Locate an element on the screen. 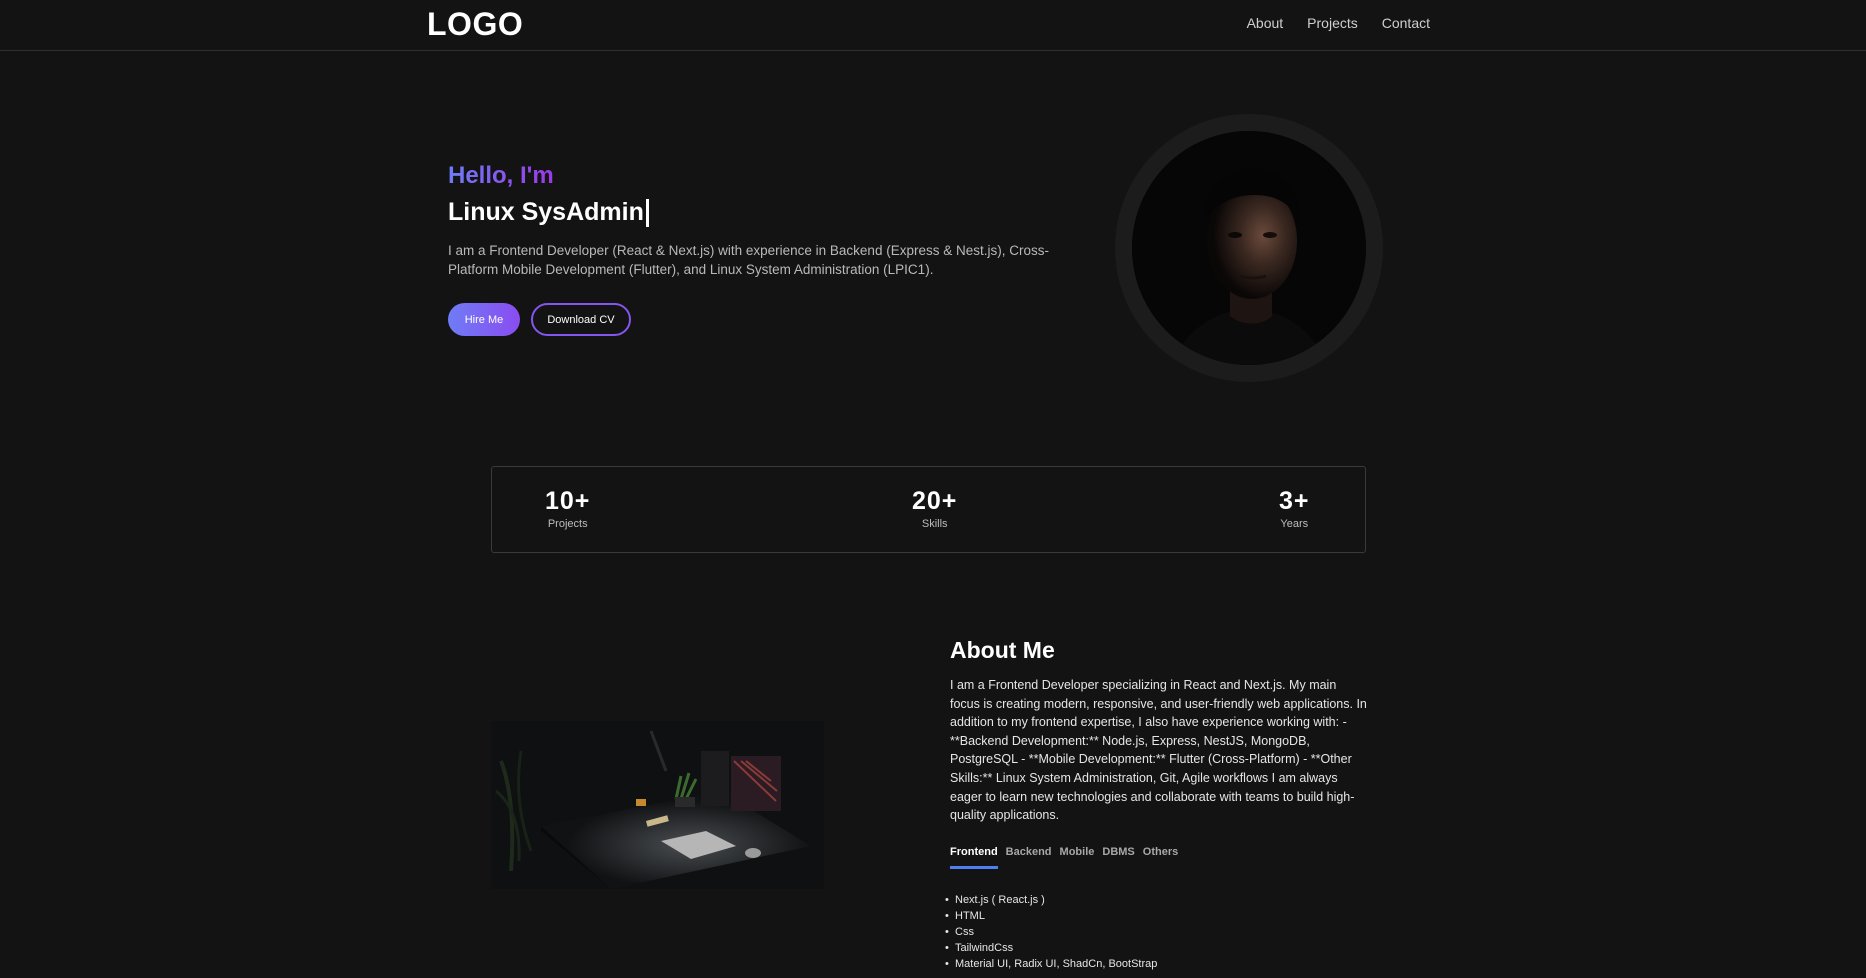 The height and width of the screenshot is (978, 1866). stat-value: 20+ is located at coordinates (935, 501).